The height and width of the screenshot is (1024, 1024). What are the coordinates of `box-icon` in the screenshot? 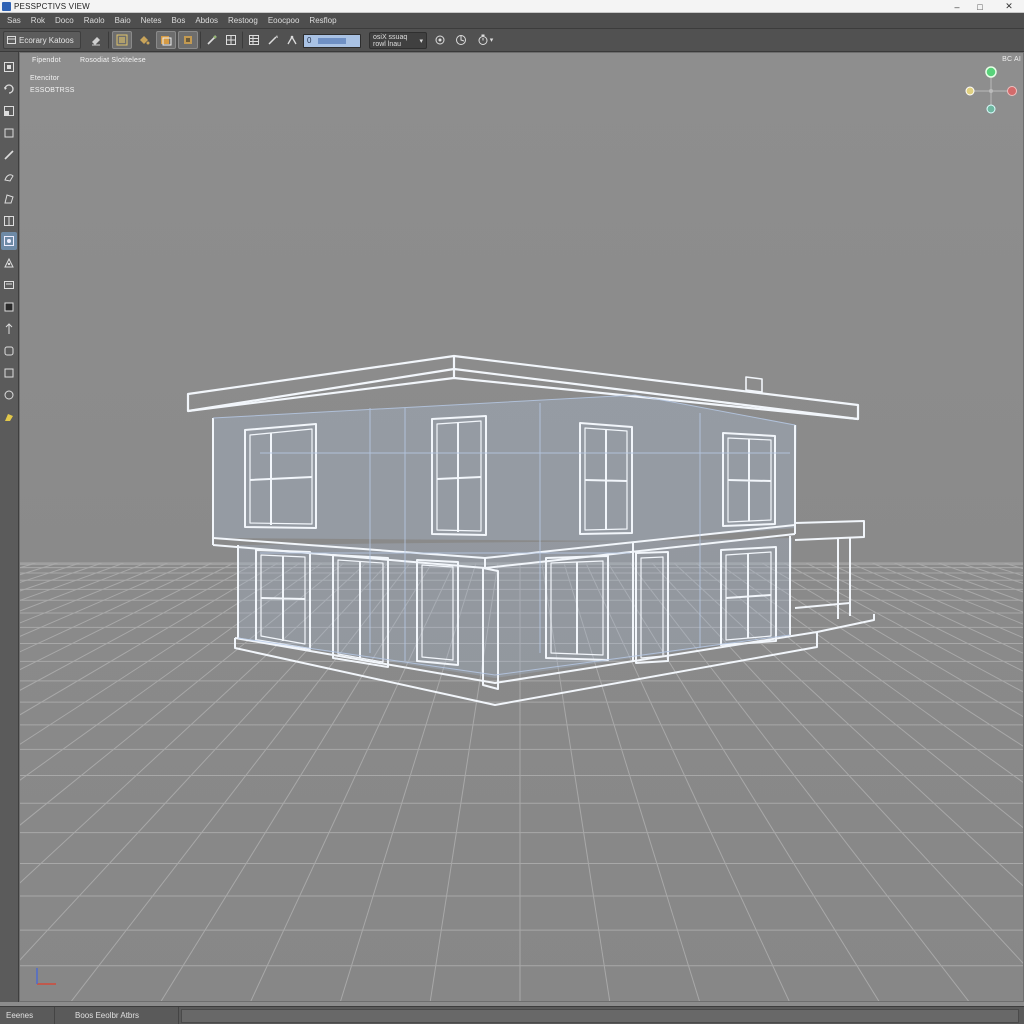 It's located at (188, 40).